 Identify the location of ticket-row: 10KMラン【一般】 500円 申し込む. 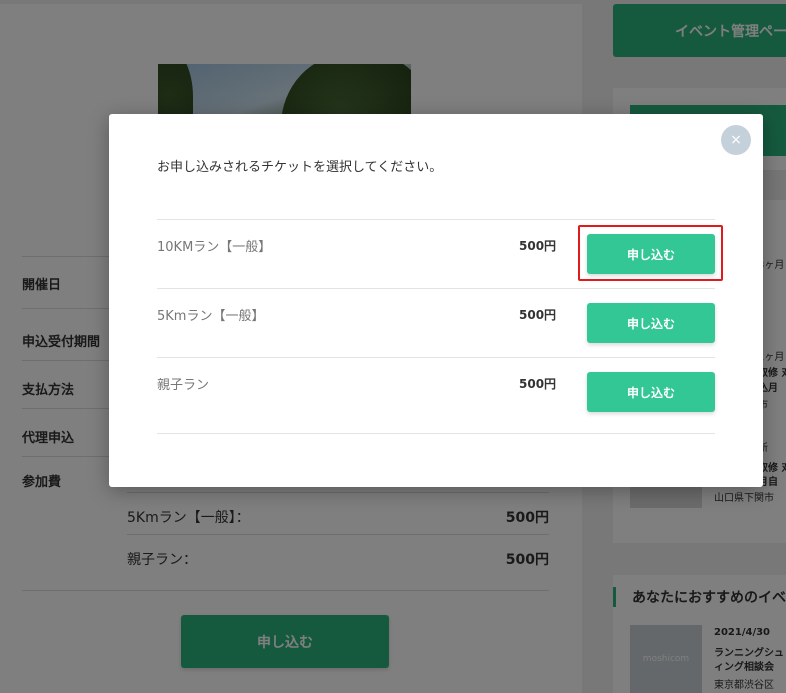
(436, 253).